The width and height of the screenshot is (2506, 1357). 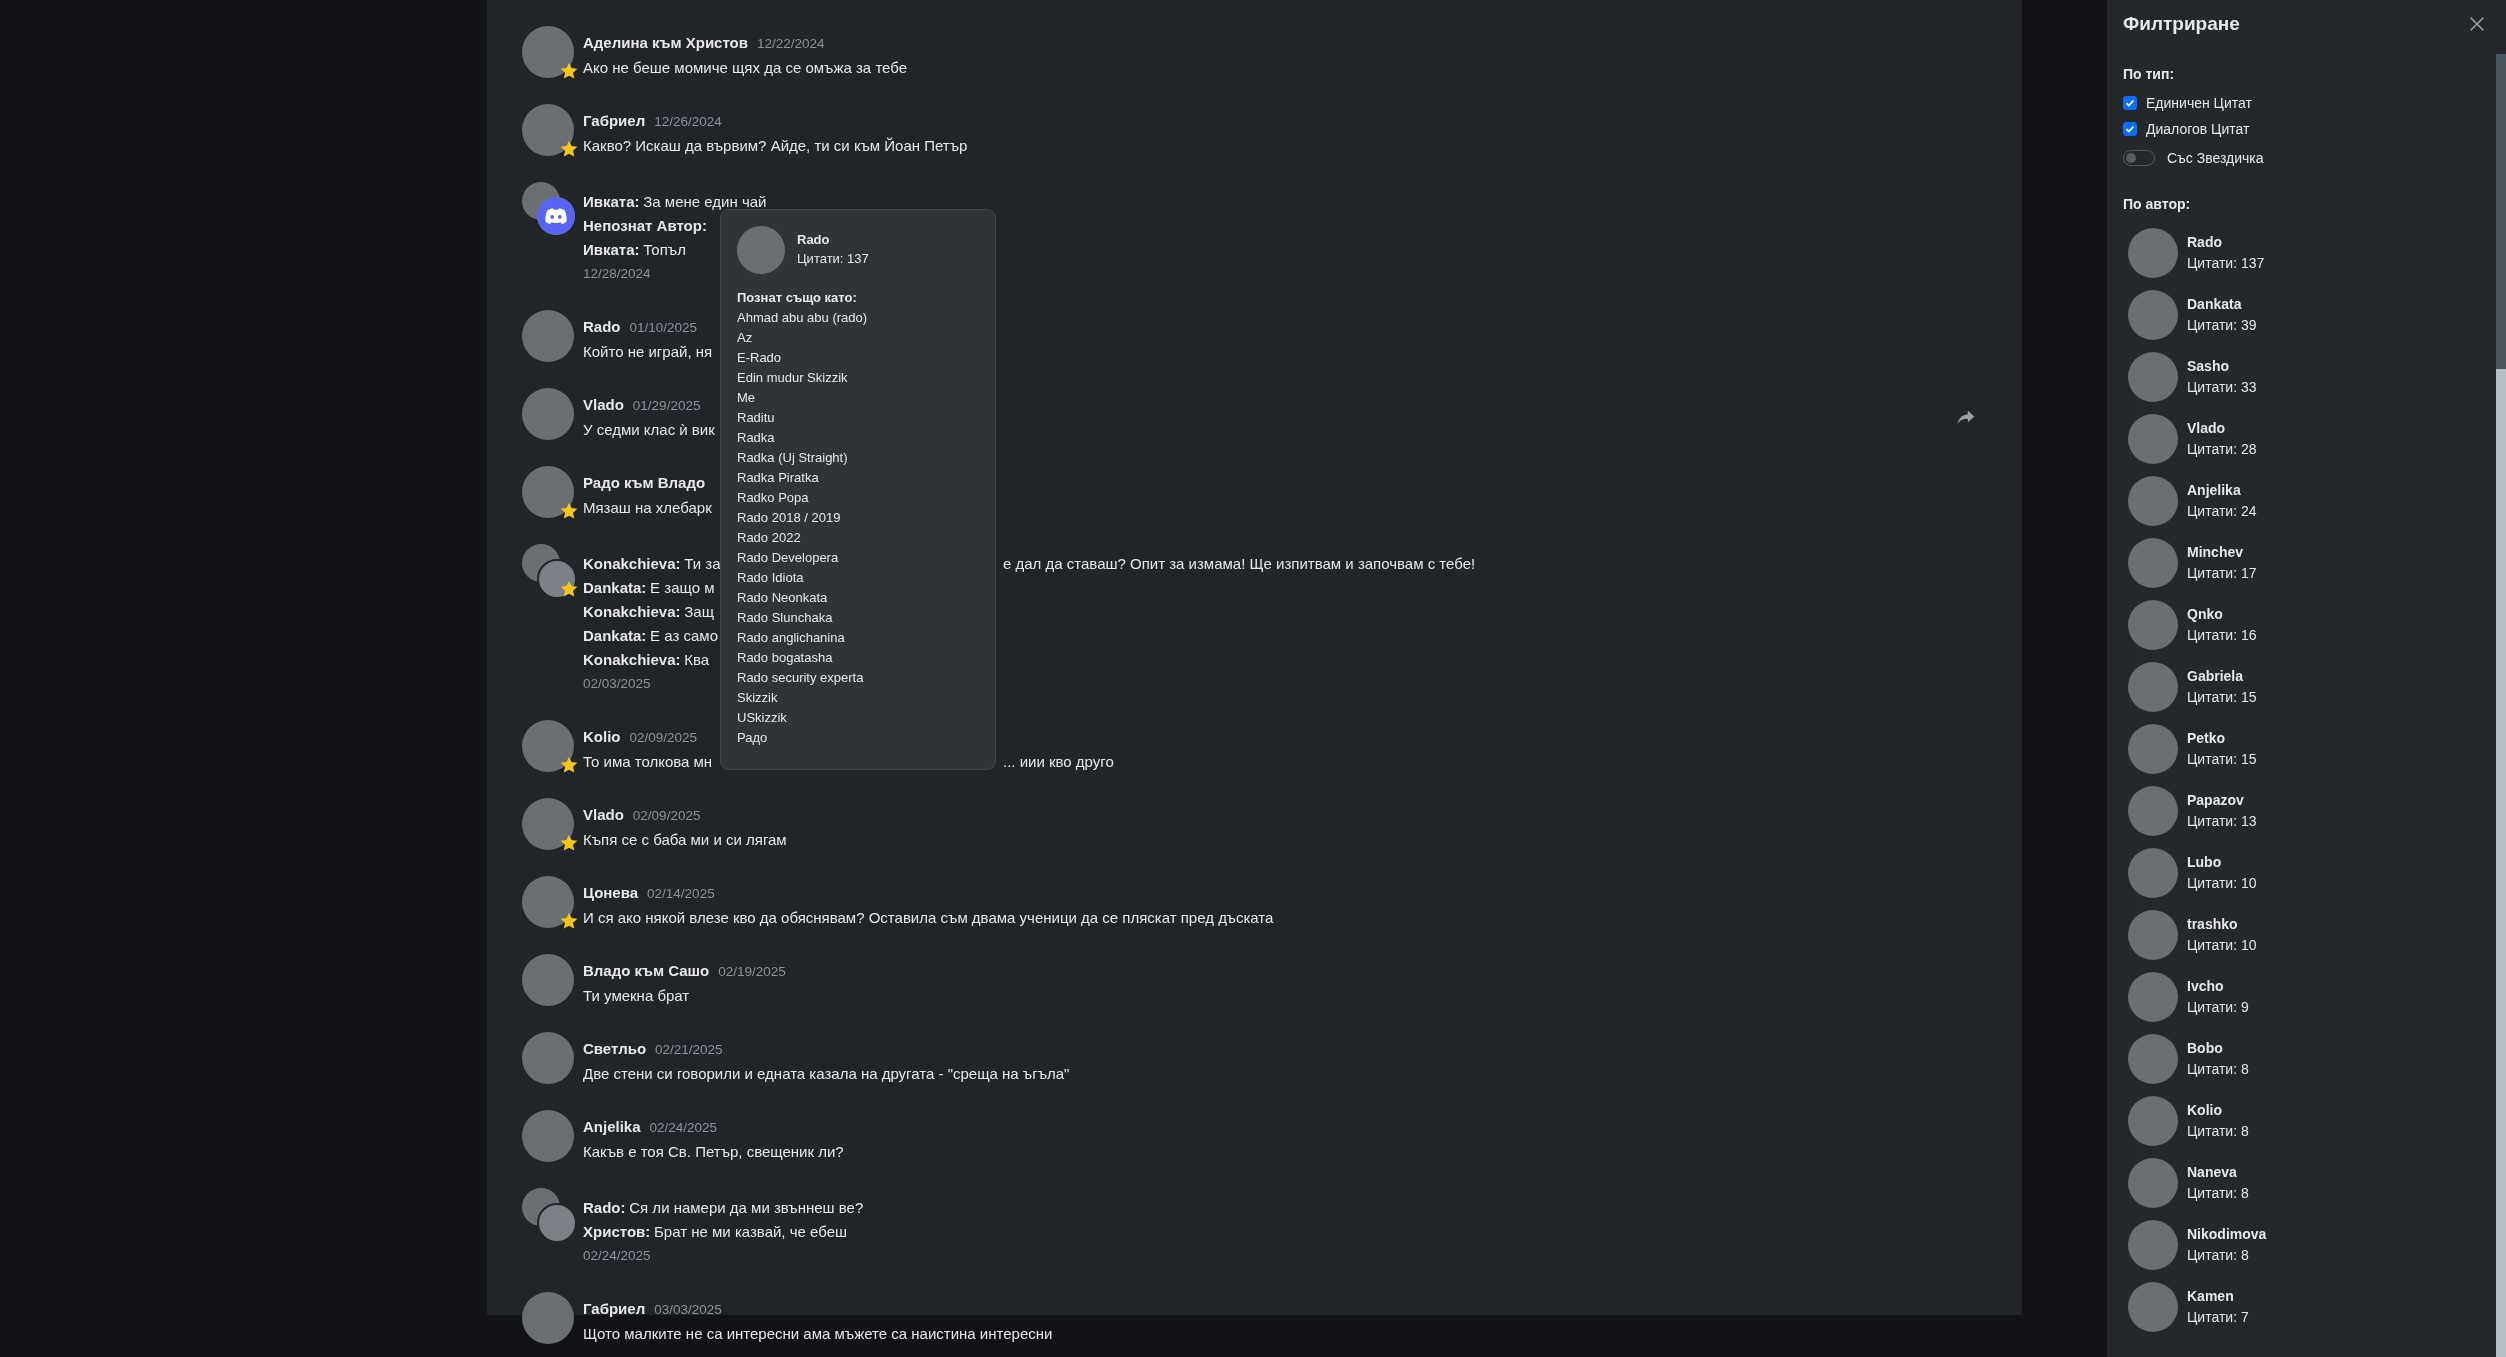 I want to click on alias-name: Rado anglichanina, so click(x=791, y=638).